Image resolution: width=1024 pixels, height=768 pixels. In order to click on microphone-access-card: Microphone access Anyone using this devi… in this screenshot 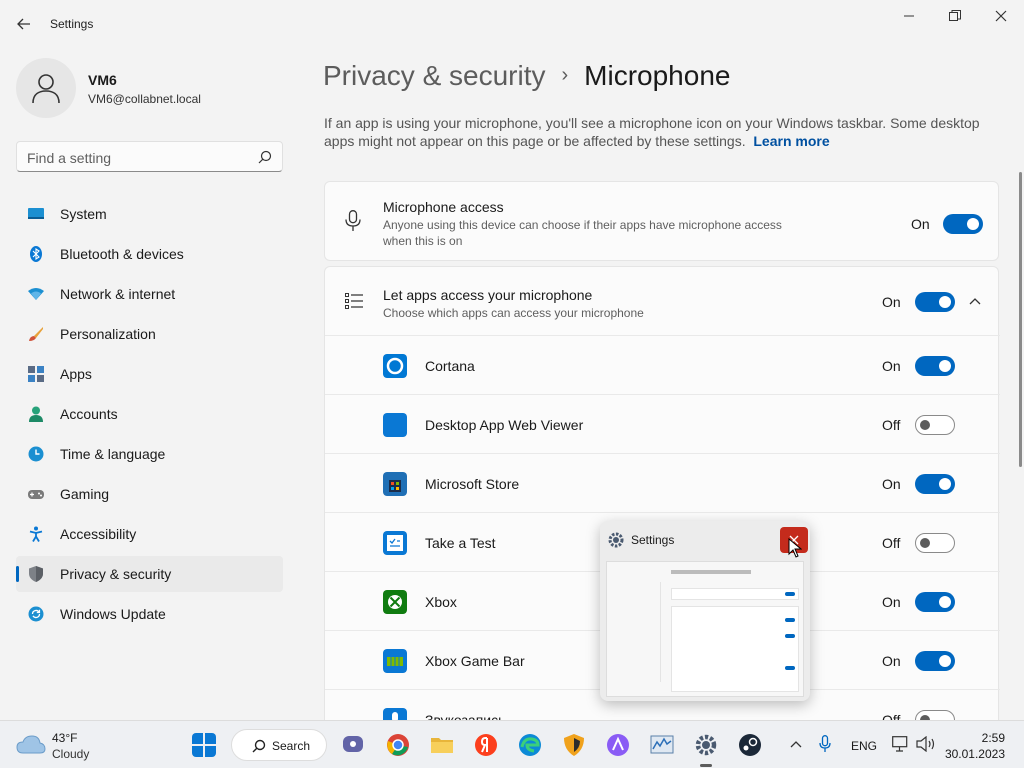, I will do `click(661, 221)`.